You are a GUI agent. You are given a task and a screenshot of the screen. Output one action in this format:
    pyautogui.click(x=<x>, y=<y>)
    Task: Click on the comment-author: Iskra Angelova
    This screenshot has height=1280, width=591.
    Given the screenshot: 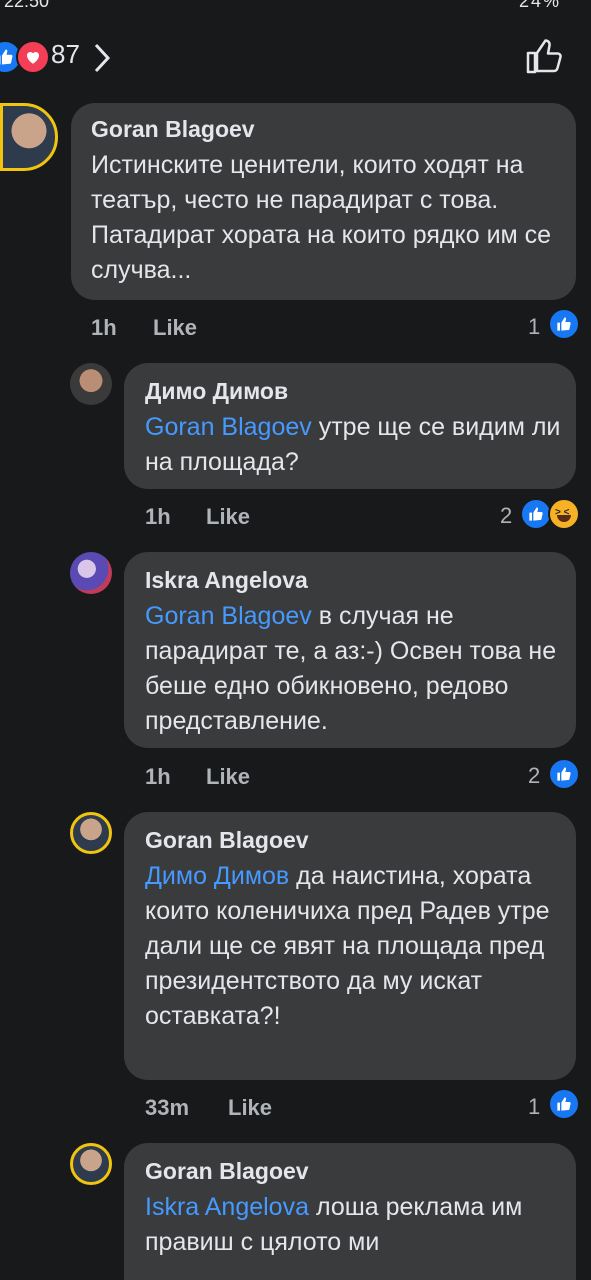 What is the action you would take?
    pyautogui.click(x=226, y=580)
    